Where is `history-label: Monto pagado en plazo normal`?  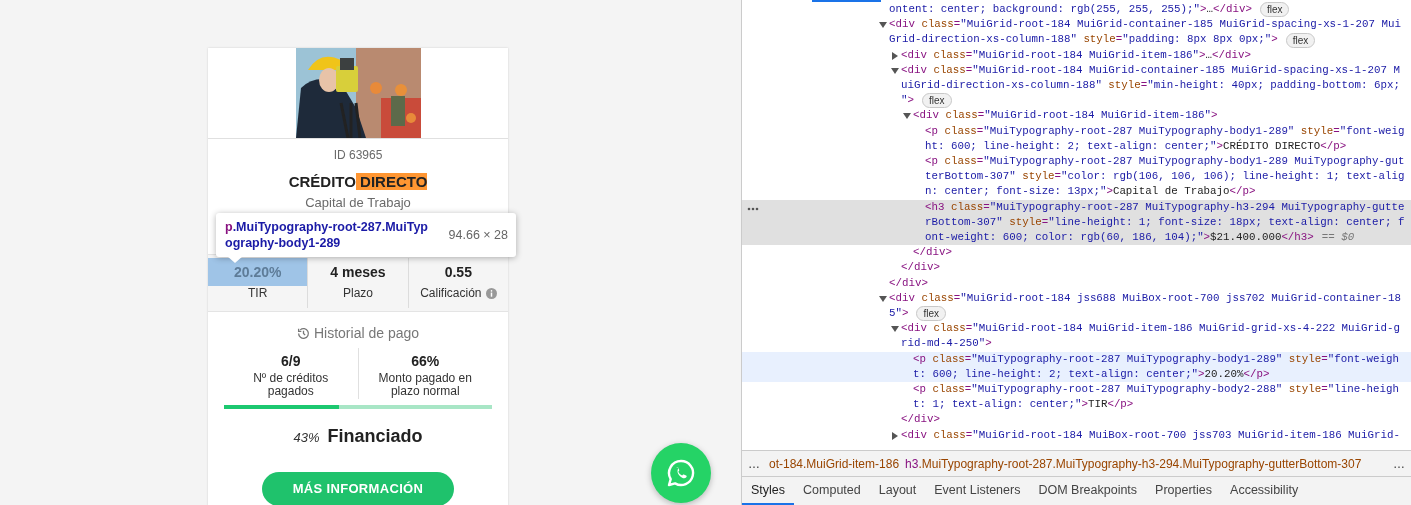 history-label: Monto pagado en plazo normal is located at coordinates (425, 384).